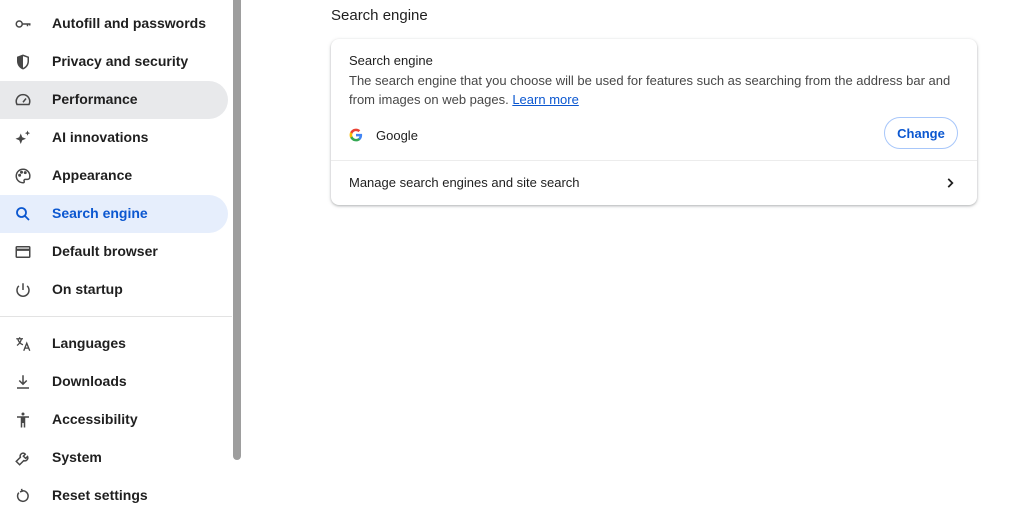  What do you see at coordinates (379, 15) in the screenshot?
I see `section-title: Search engine` at bounding box center [379, 15].